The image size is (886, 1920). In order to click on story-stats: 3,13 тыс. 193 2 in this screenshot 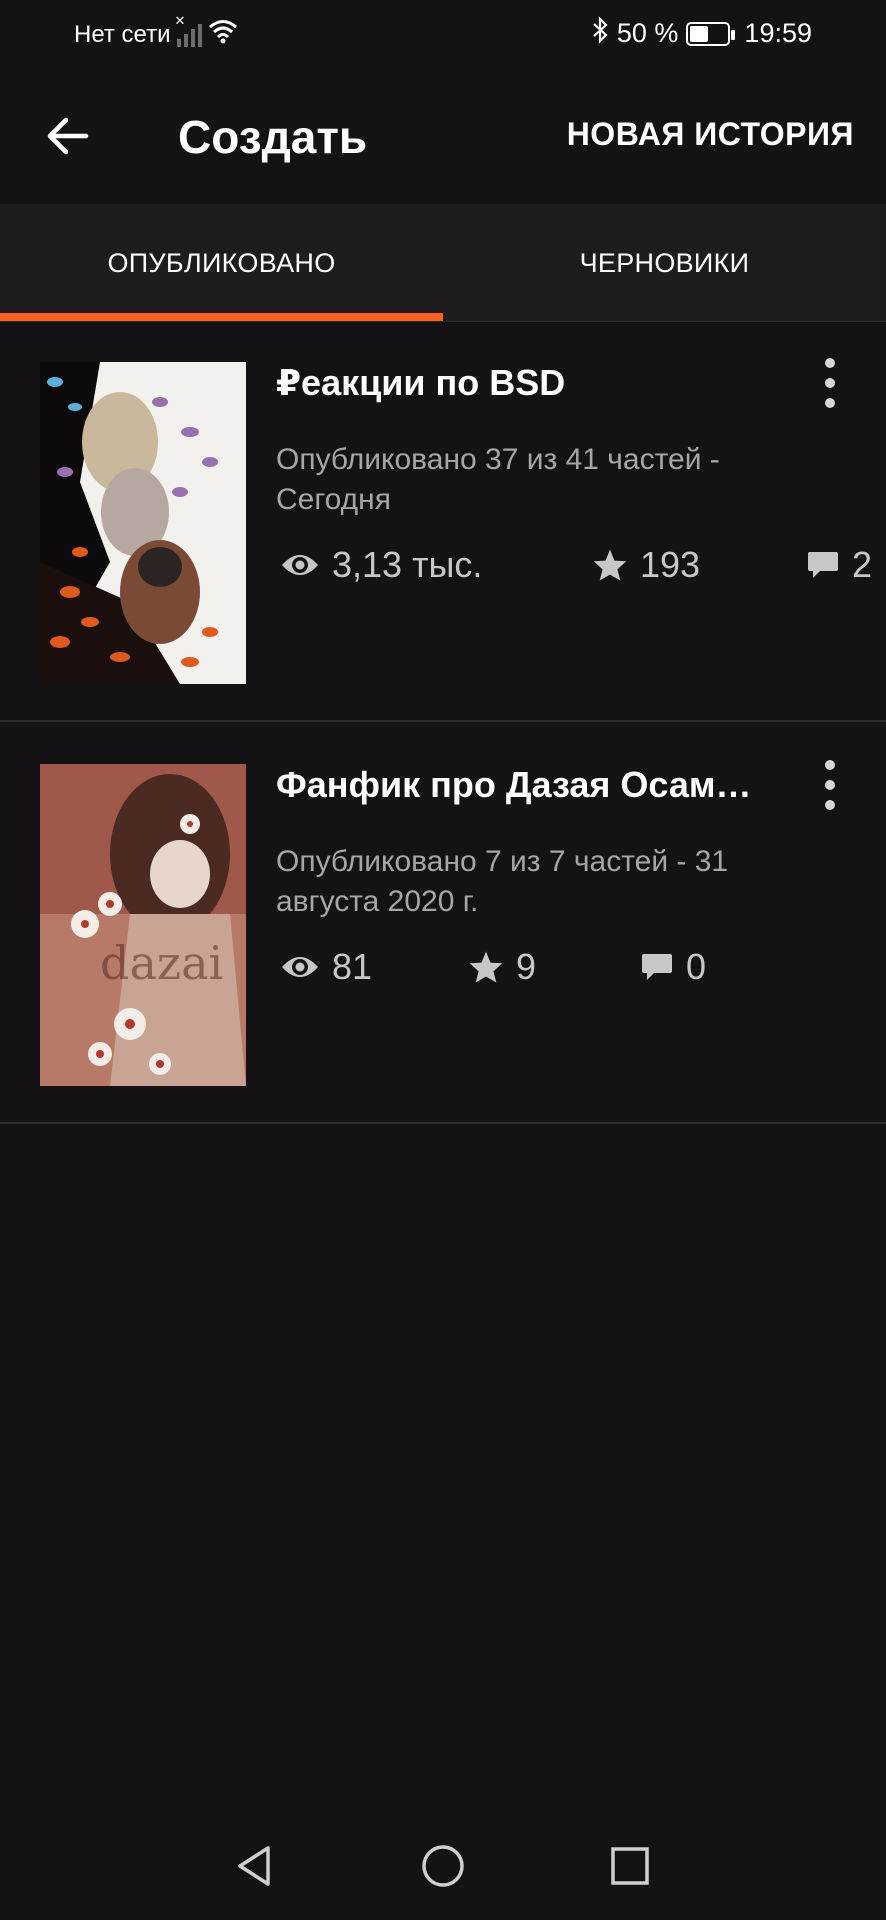, I will do `click(583, 568)`.